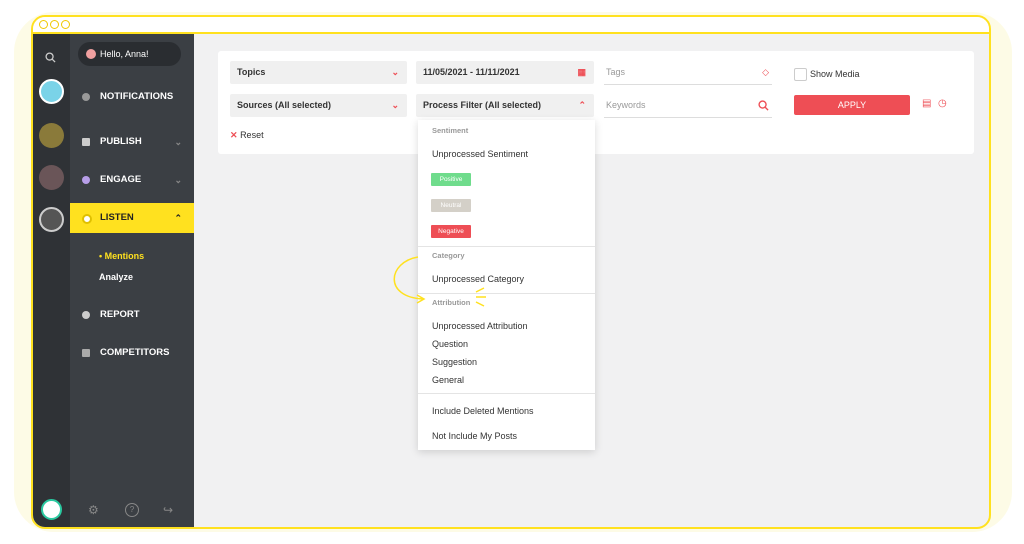 This screenshot has width=1024, height=544. Describe the element at coordinates (86, 97) in the screenshot. I see `notifications-icon` at that location.